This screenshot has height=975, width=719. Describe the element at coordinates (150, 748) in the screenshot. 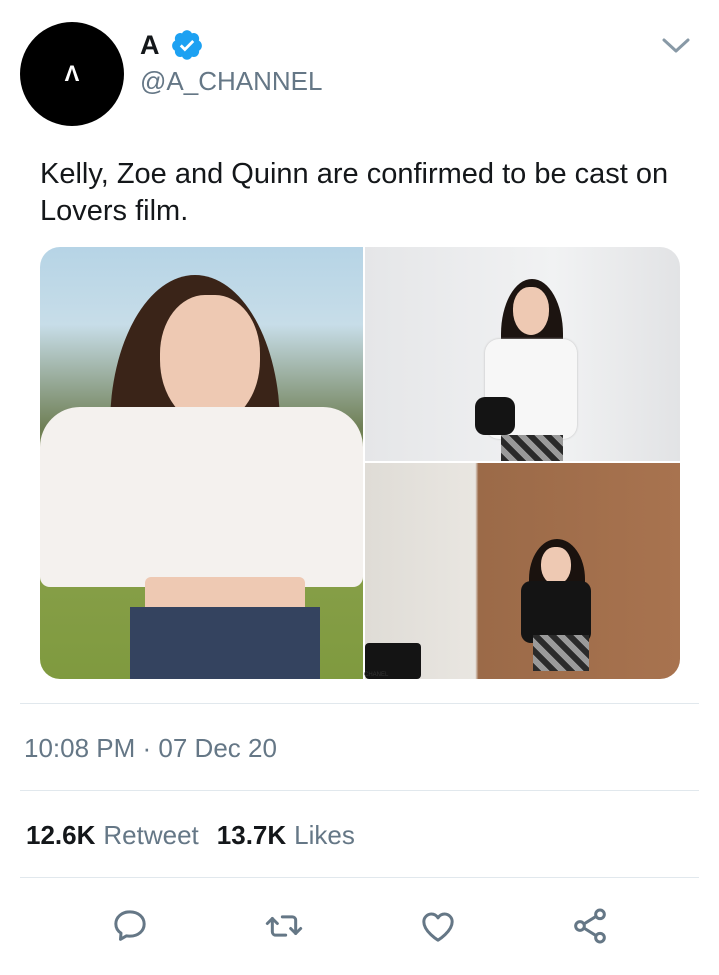

I see `tweet-timestamp: 10:08 PM · 07 Dec 20` at that location.